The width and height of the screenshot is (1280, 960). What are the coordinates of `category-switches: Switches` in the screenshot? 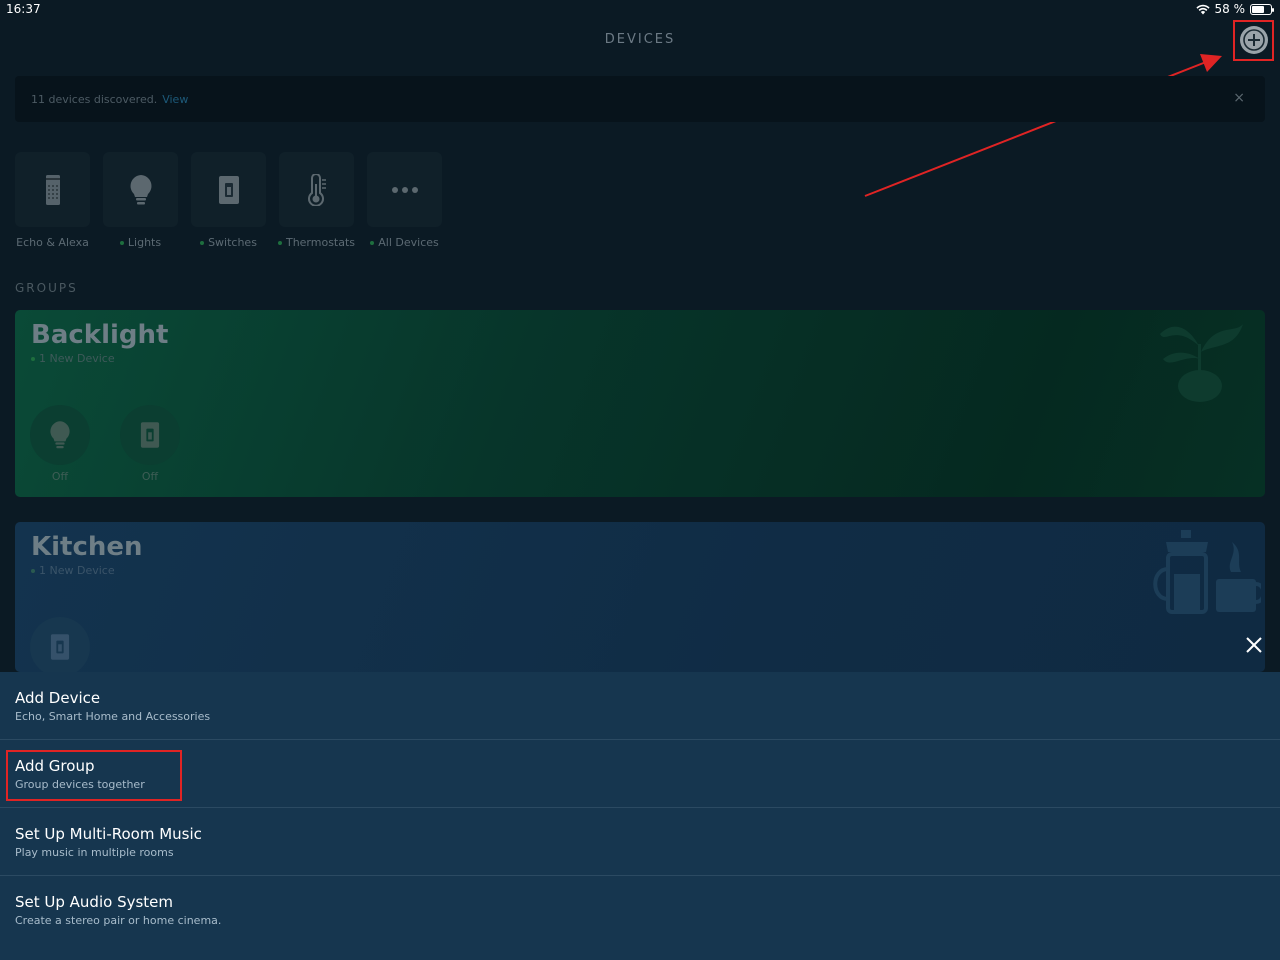 It's located at (228, 200).